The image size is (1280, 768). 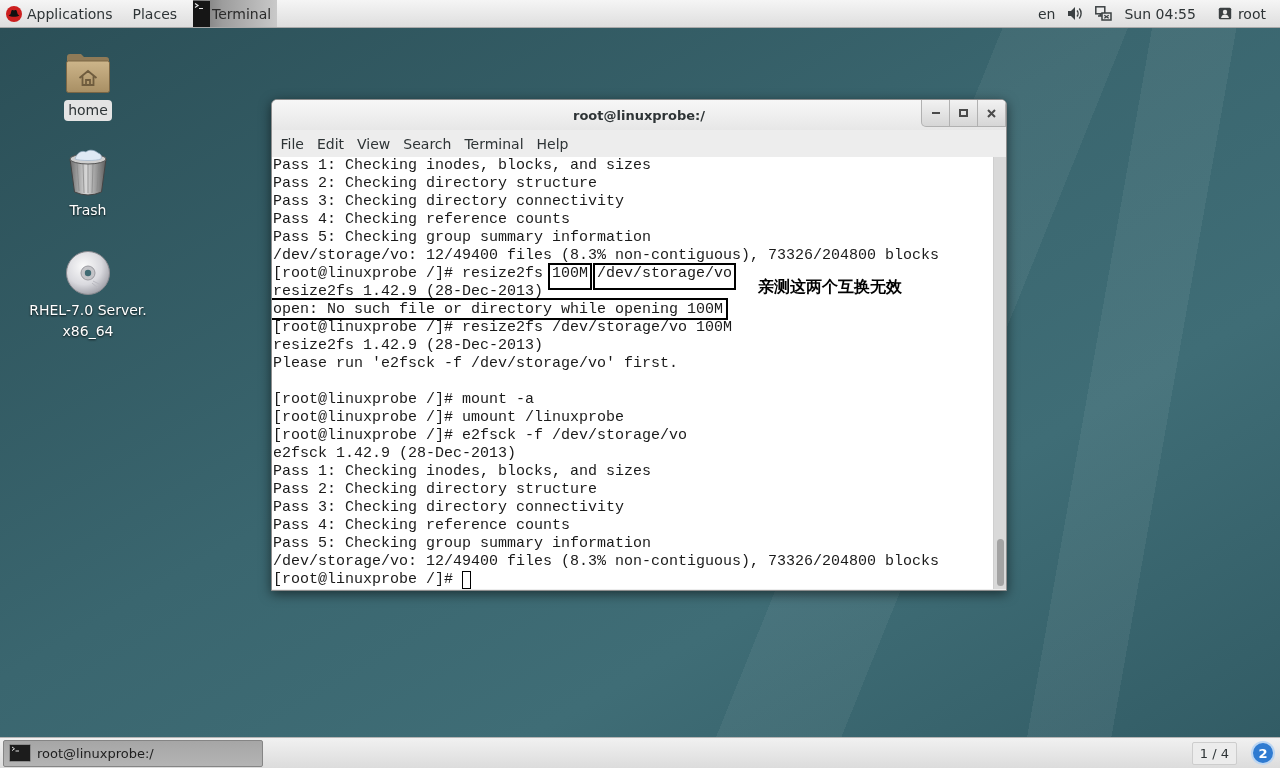 What do you see at coordinates (133, 753) in the screenshot?
I see `taskbar-window-button: root@linuxprobe:/` at bounding box center [133, 753].